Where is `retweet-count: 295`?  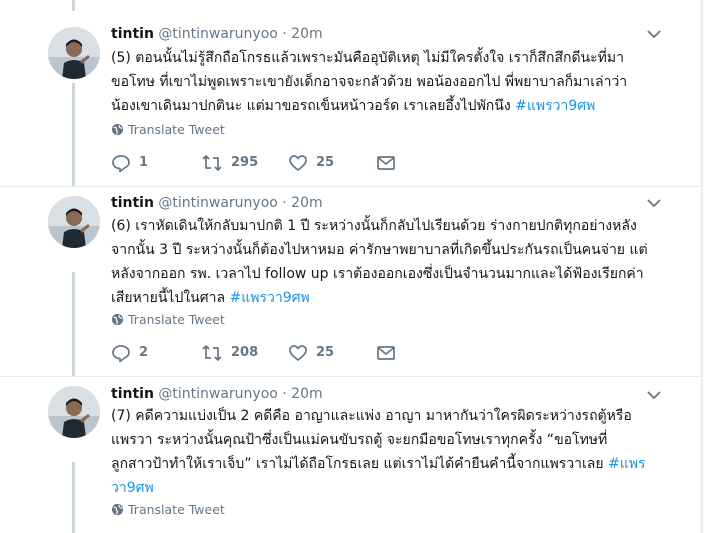
retweet-count: 295 is located at coordinates (245, 162).